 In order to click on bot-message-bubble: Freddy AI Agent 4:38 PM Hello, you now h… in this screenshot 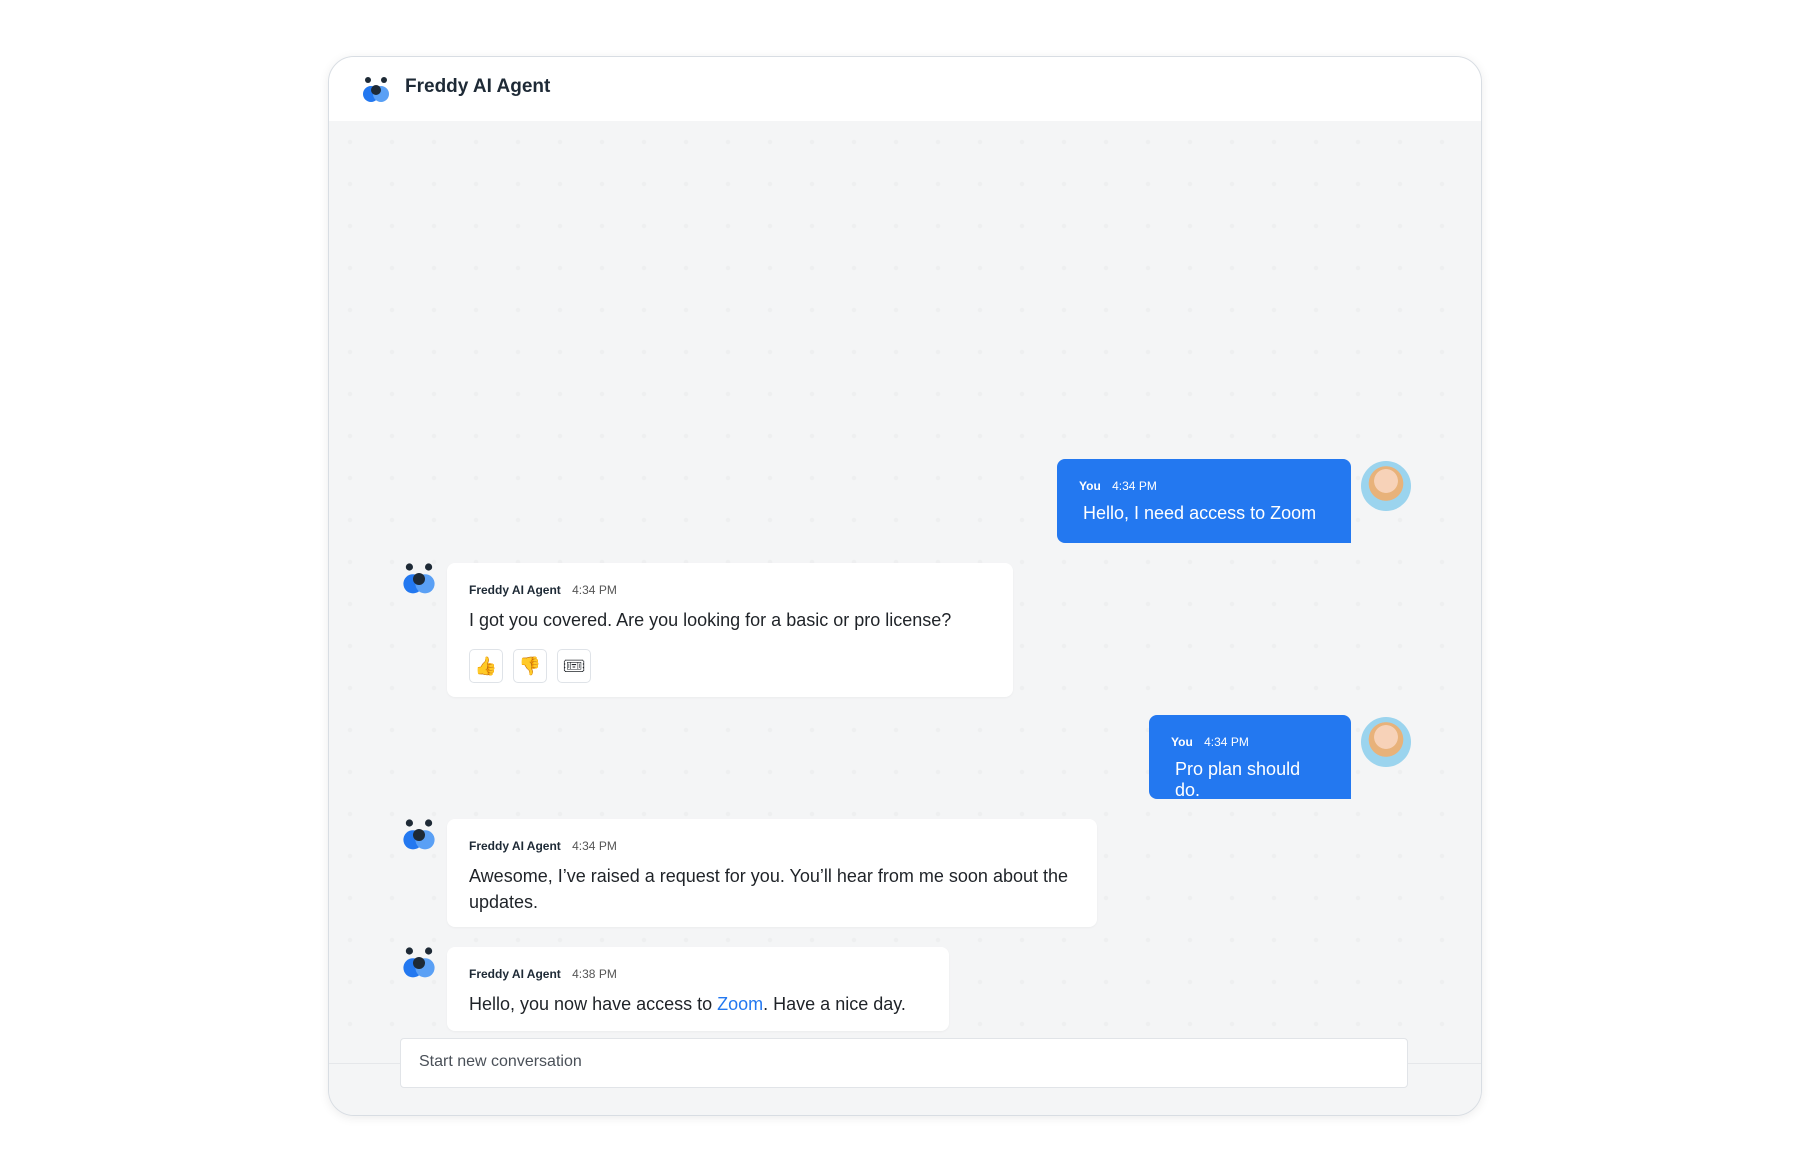, I will do `click(698, 989)`.